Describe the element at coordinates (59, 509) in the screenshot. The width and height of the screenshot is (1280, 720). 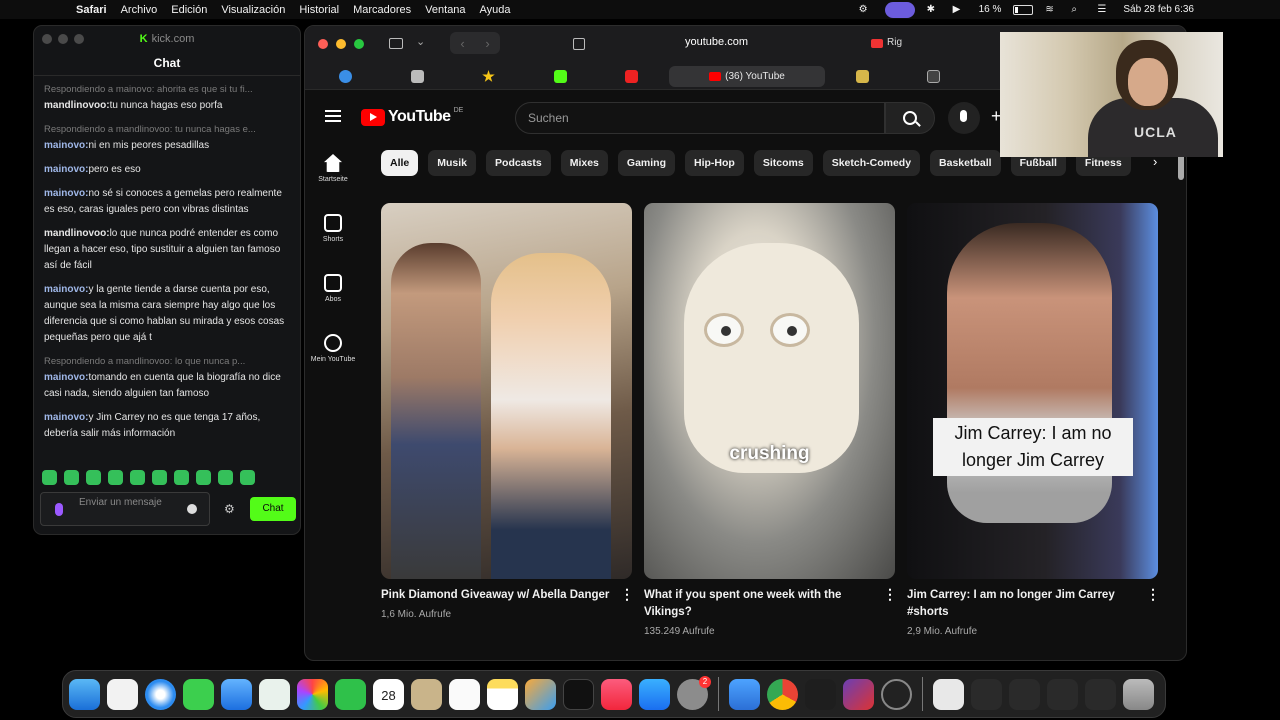
I see `mic-icon` at that location.